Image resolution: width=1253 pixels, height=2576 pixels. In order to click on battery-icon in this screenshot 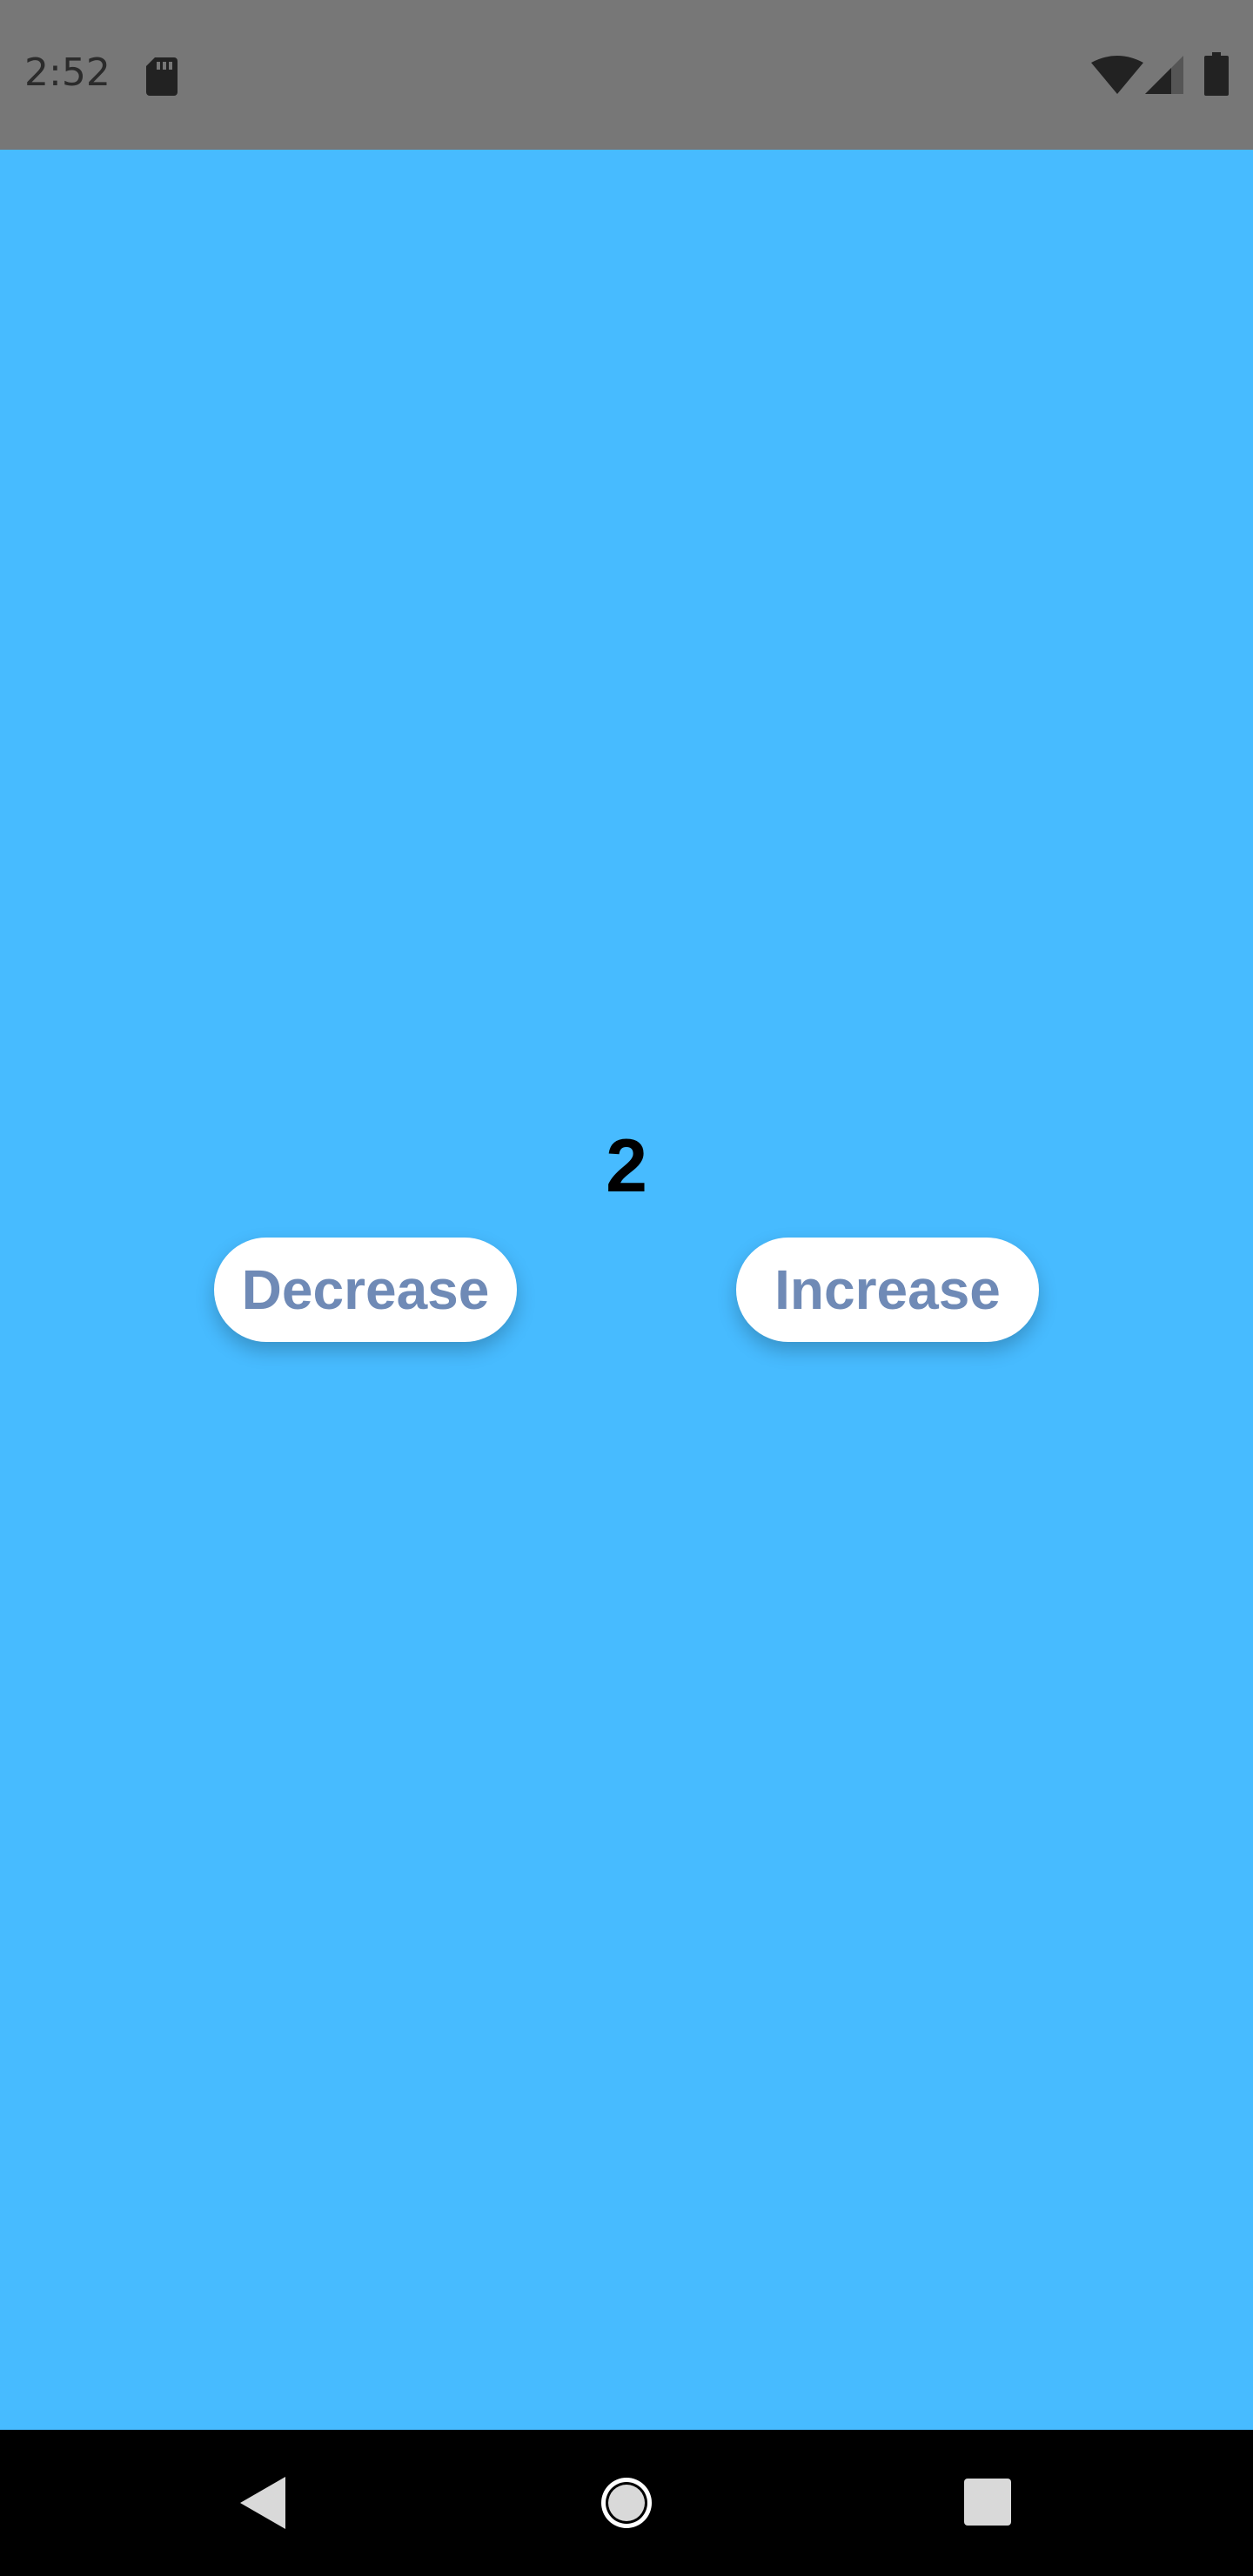, I will do `click(1216, 74)`.